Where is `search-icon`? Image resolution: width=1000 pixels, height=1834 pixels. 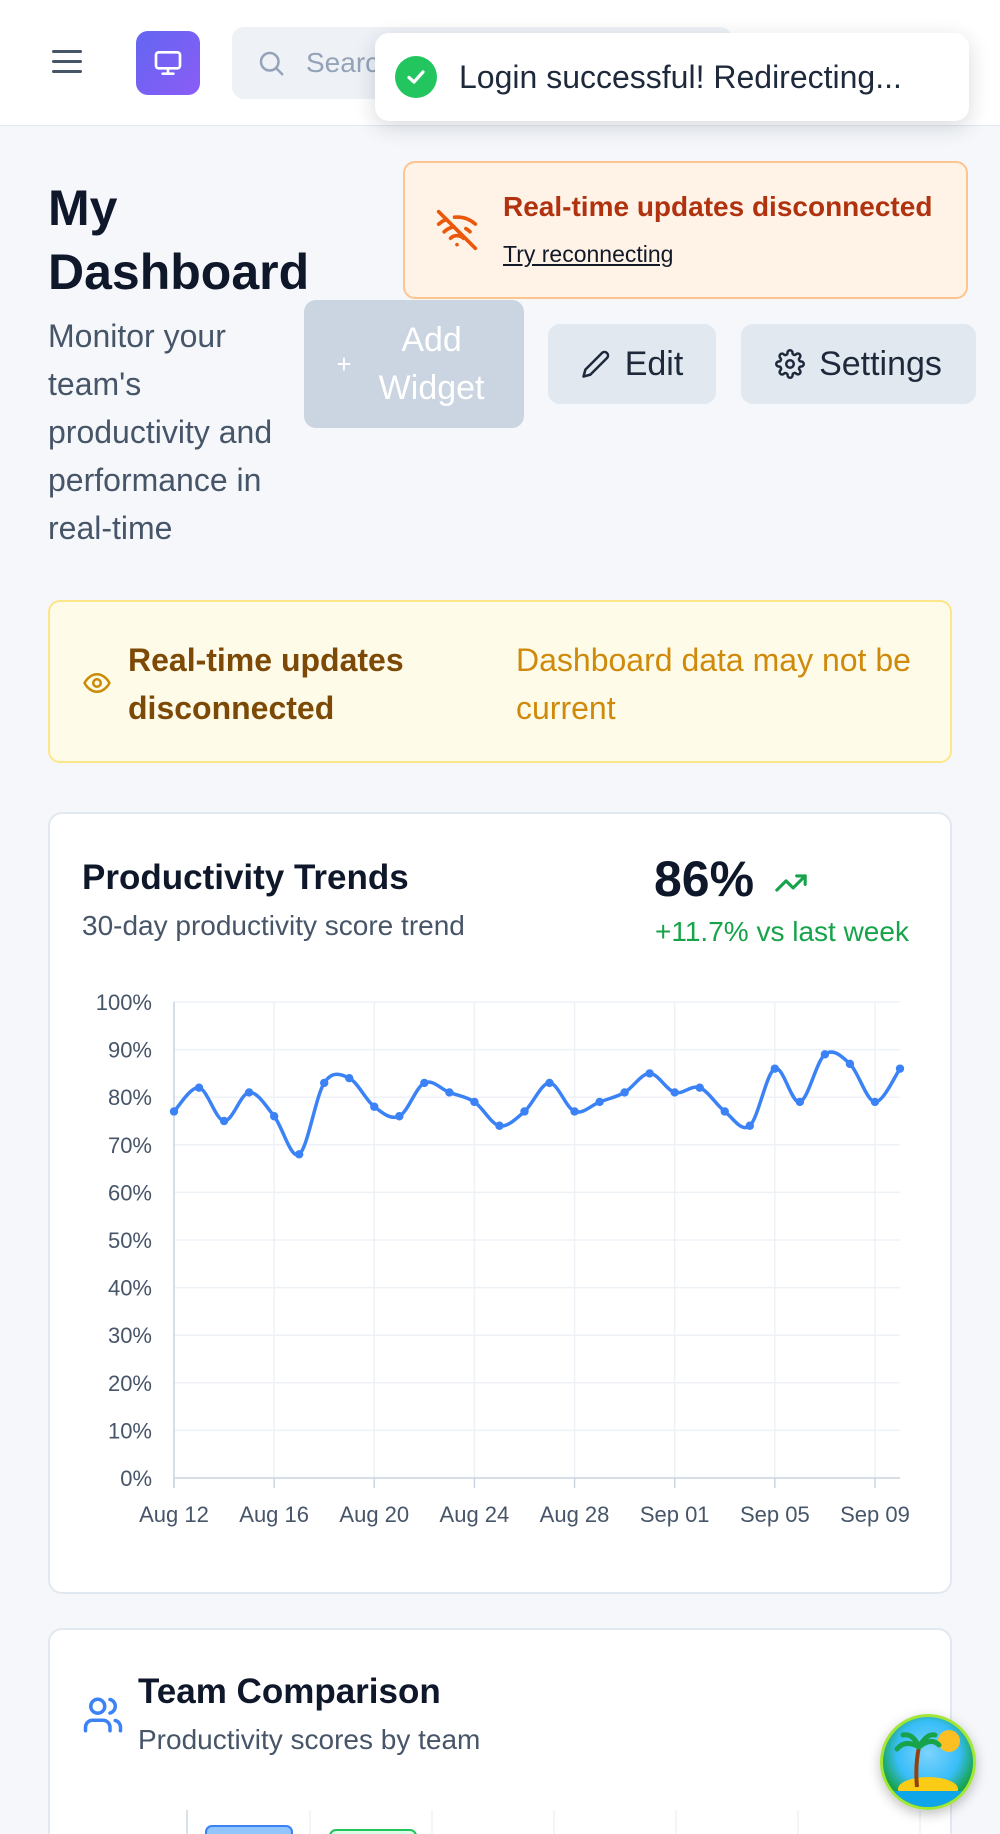 search-icon is located at coordinates (271, 63).